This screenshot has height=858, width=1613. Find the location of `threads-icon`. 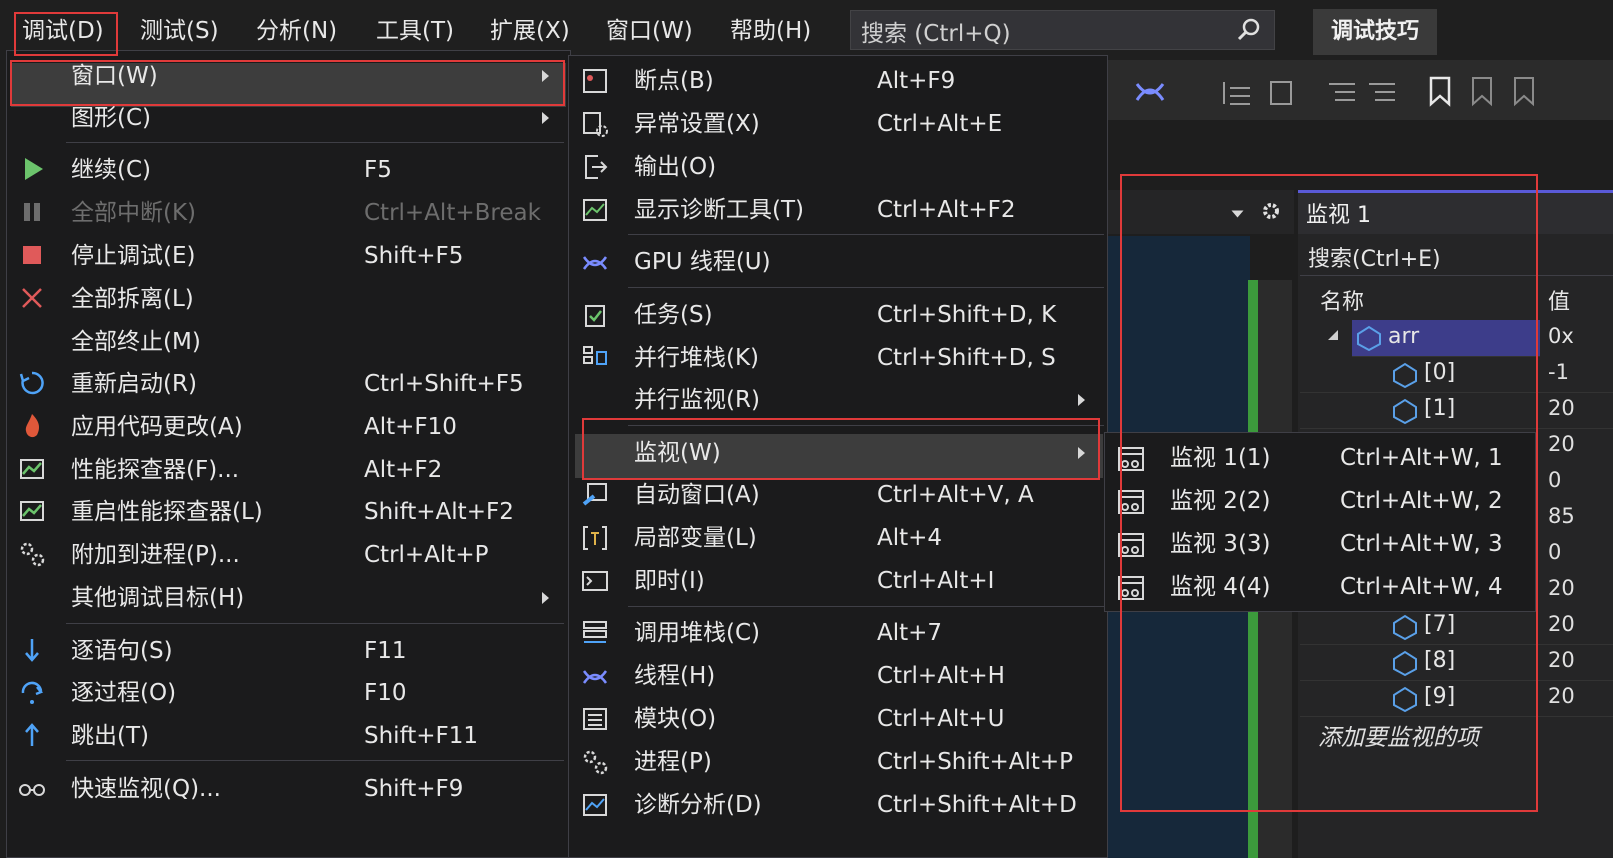

threads-icon is located at coordinates (595, 677).